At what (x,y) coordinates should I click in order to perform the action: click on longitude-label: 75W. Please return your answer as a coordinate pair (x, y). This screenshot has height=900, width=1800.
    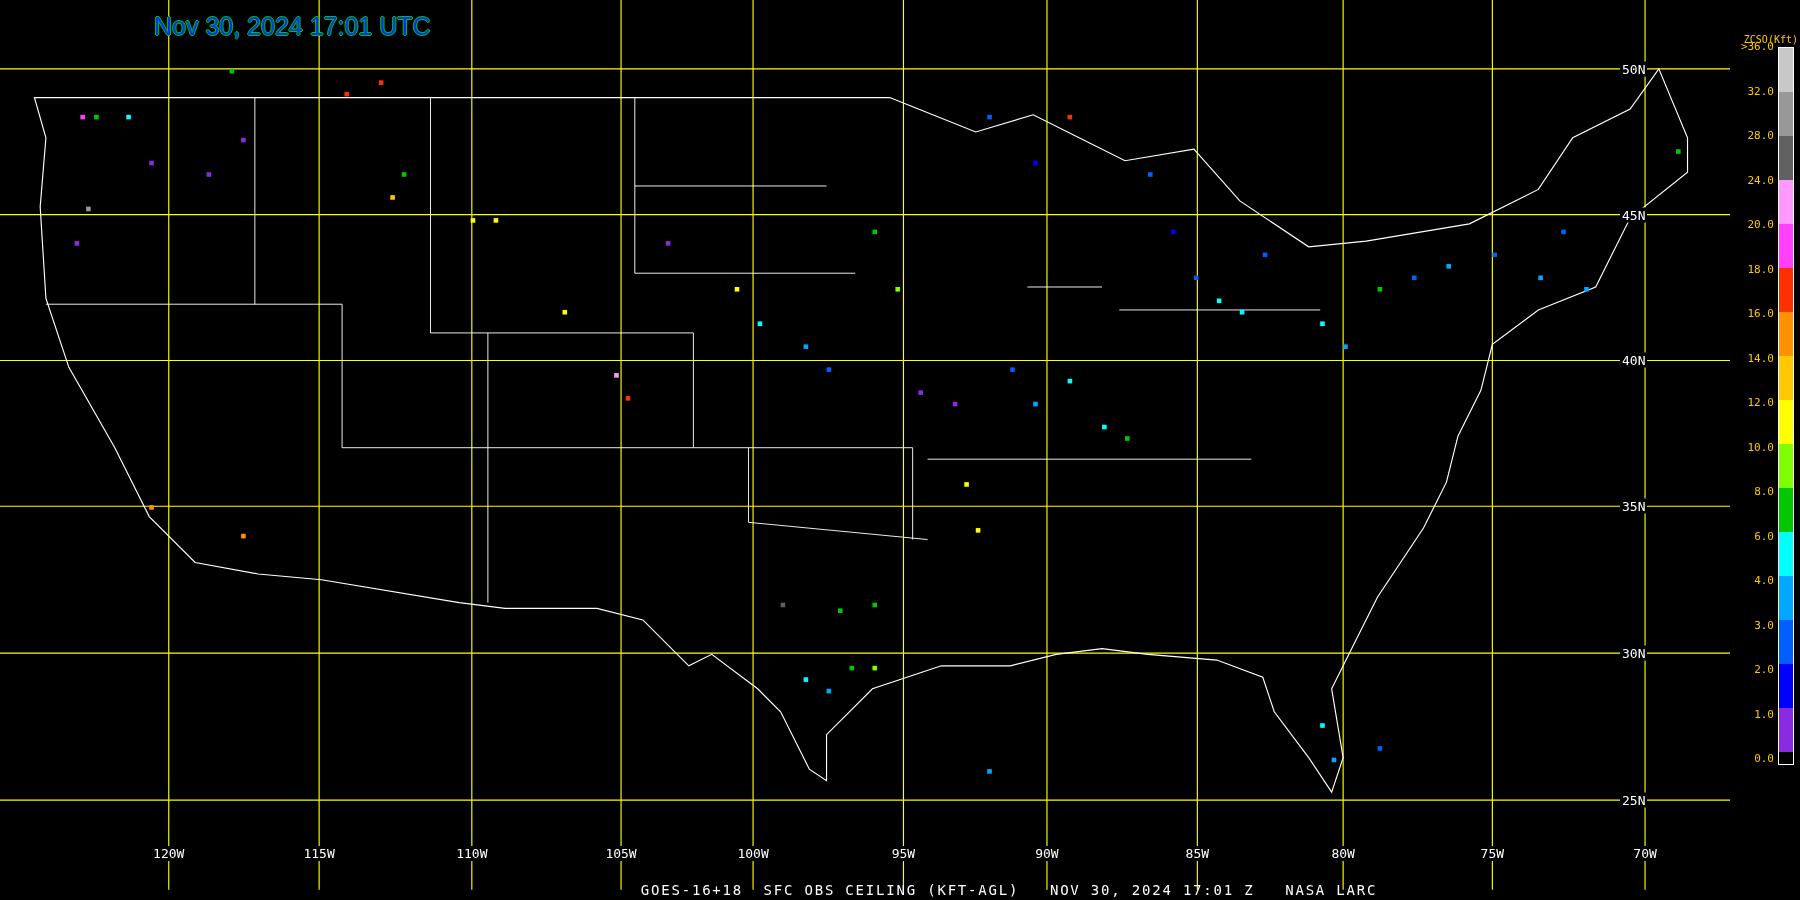
    Looking at the image, I should click on (1492, 853).